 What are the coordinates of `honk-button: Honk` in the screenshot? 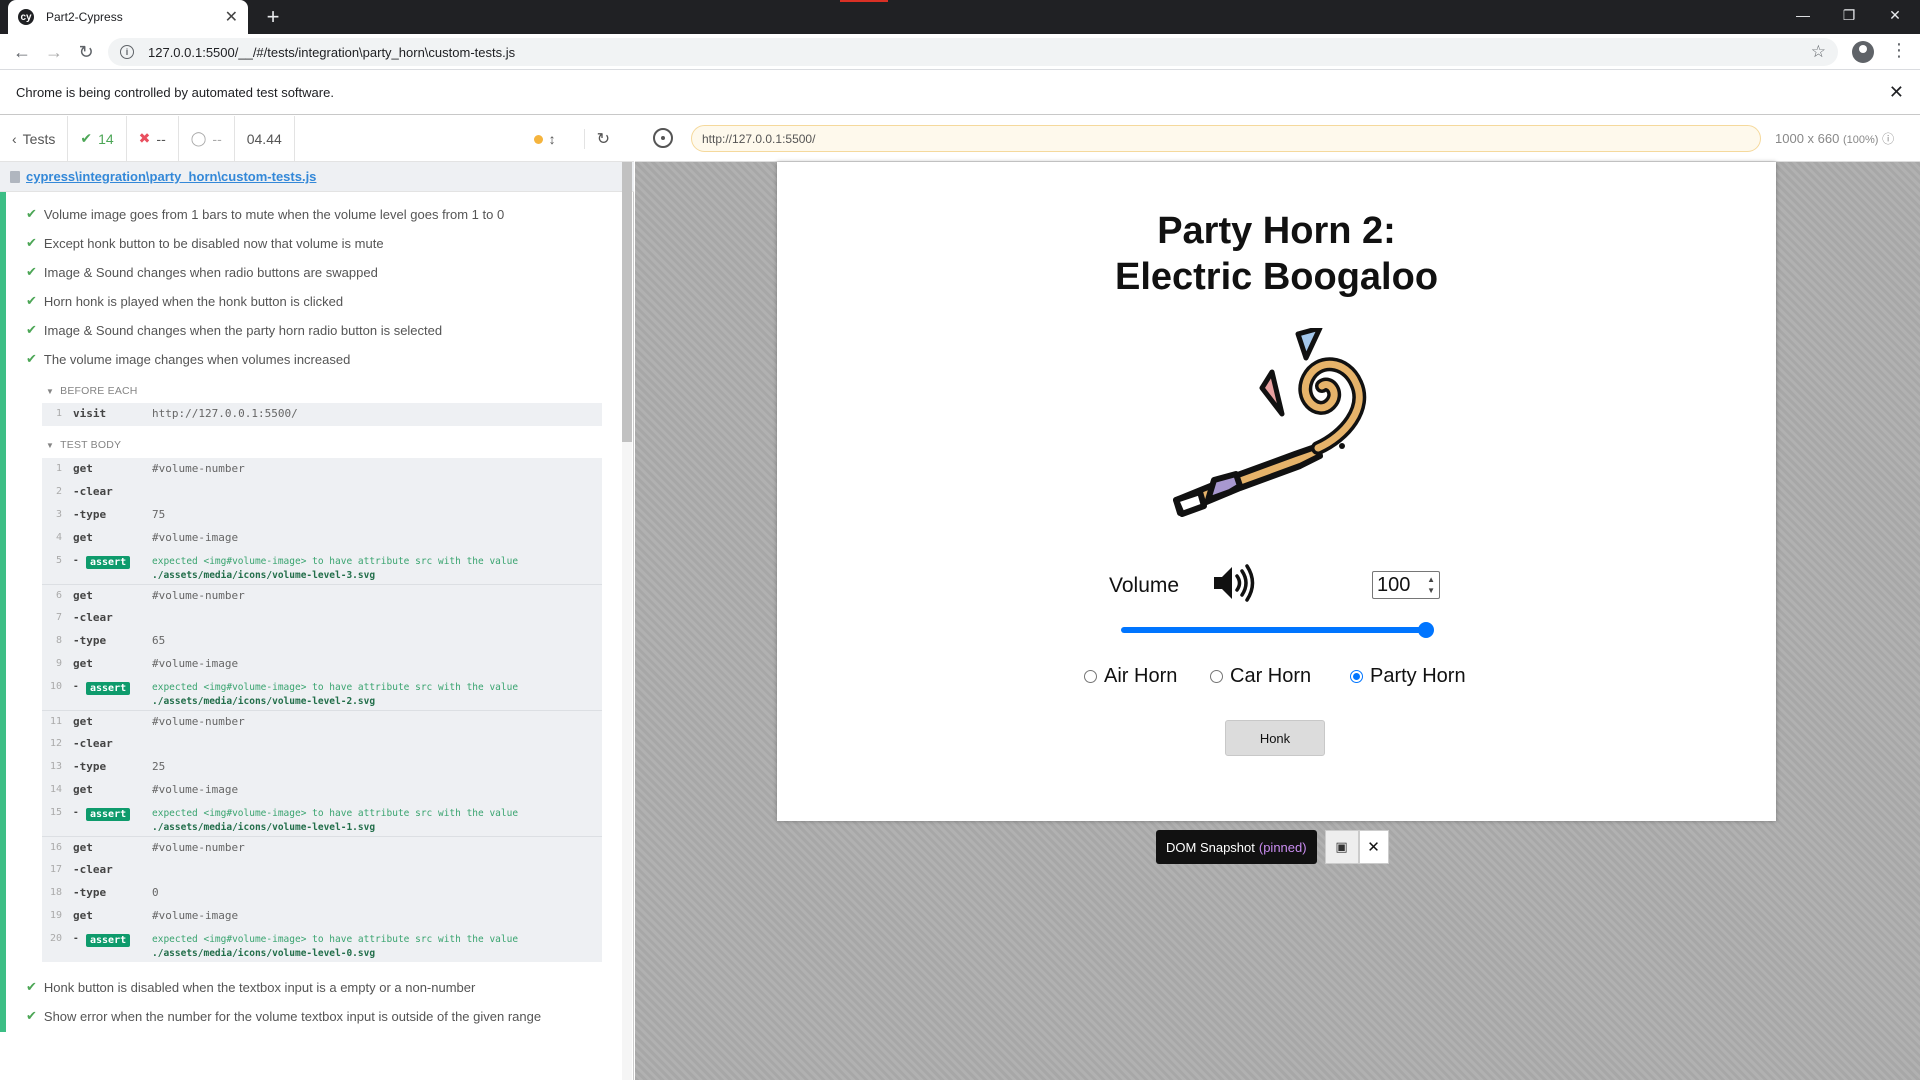 It's located at (1275, 738).